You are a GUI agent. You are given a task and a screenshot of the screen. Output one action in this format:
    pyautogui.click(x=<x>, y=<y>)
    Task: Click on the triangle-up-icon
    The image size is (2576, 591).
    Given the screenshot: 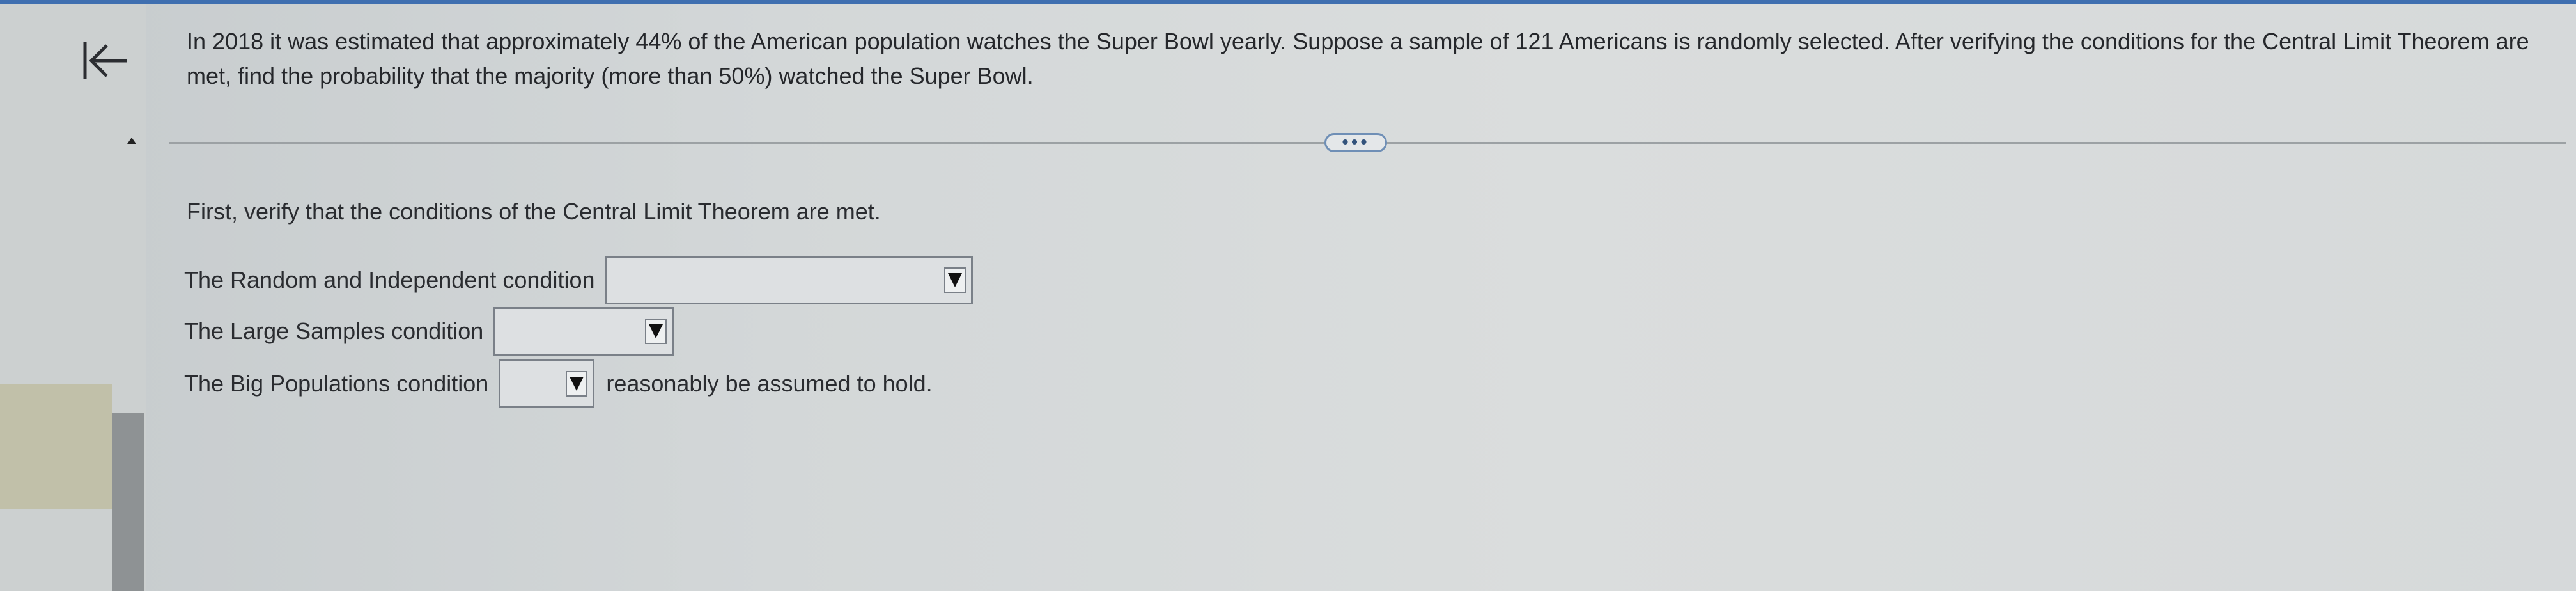 What is the action you would take?
    pyautogui.click(x=131, y=141)
    